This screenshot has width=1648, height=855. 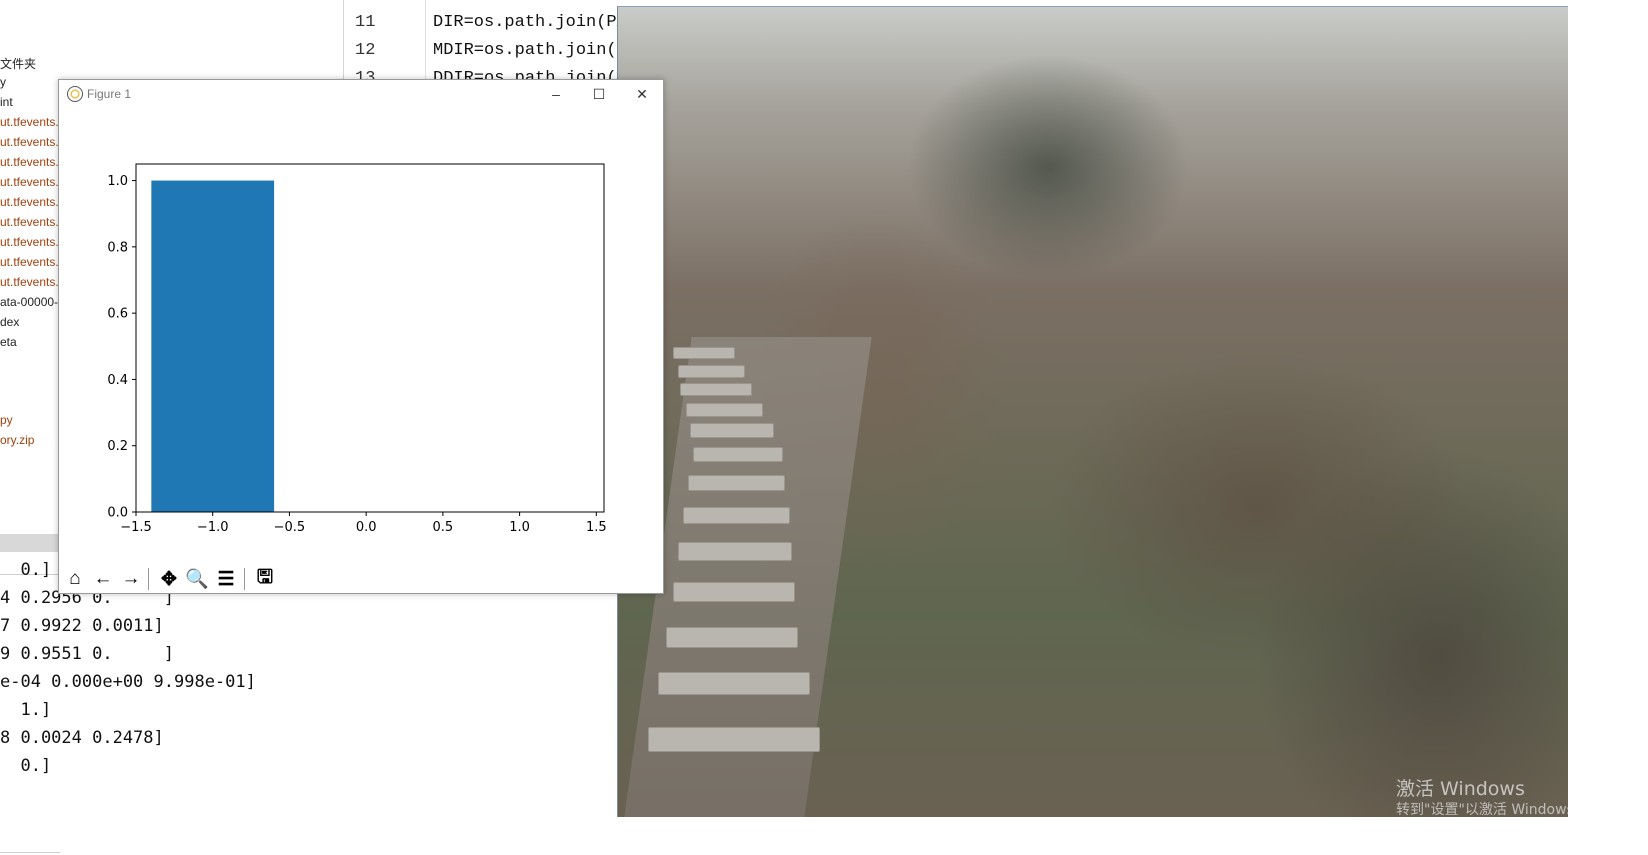 What do you see at coordinates (213, 527) in the screenshot?
I see `x-tick-label: −1.0` at bounding box center [213, 527].